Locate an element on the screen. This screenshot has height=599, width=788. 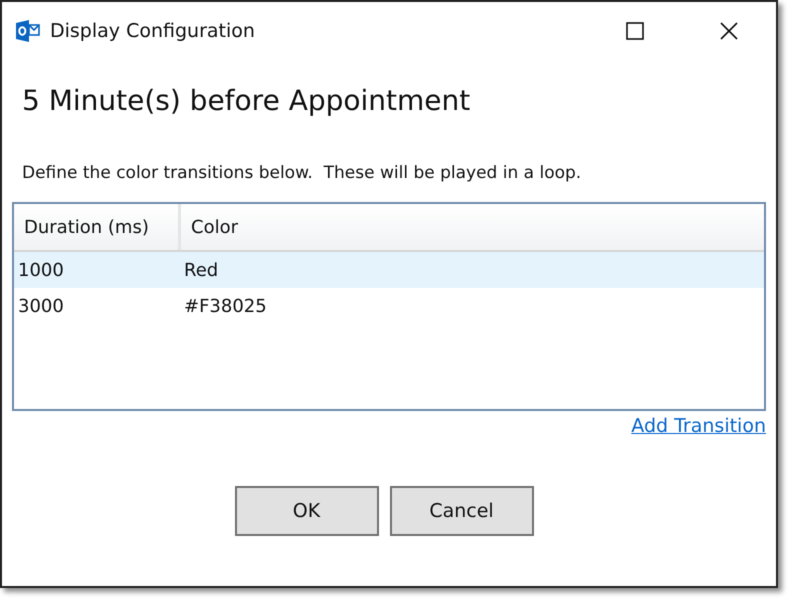
dialog-heading: 5 Minute(s) before Appointment is located at coordinates (247, 100).